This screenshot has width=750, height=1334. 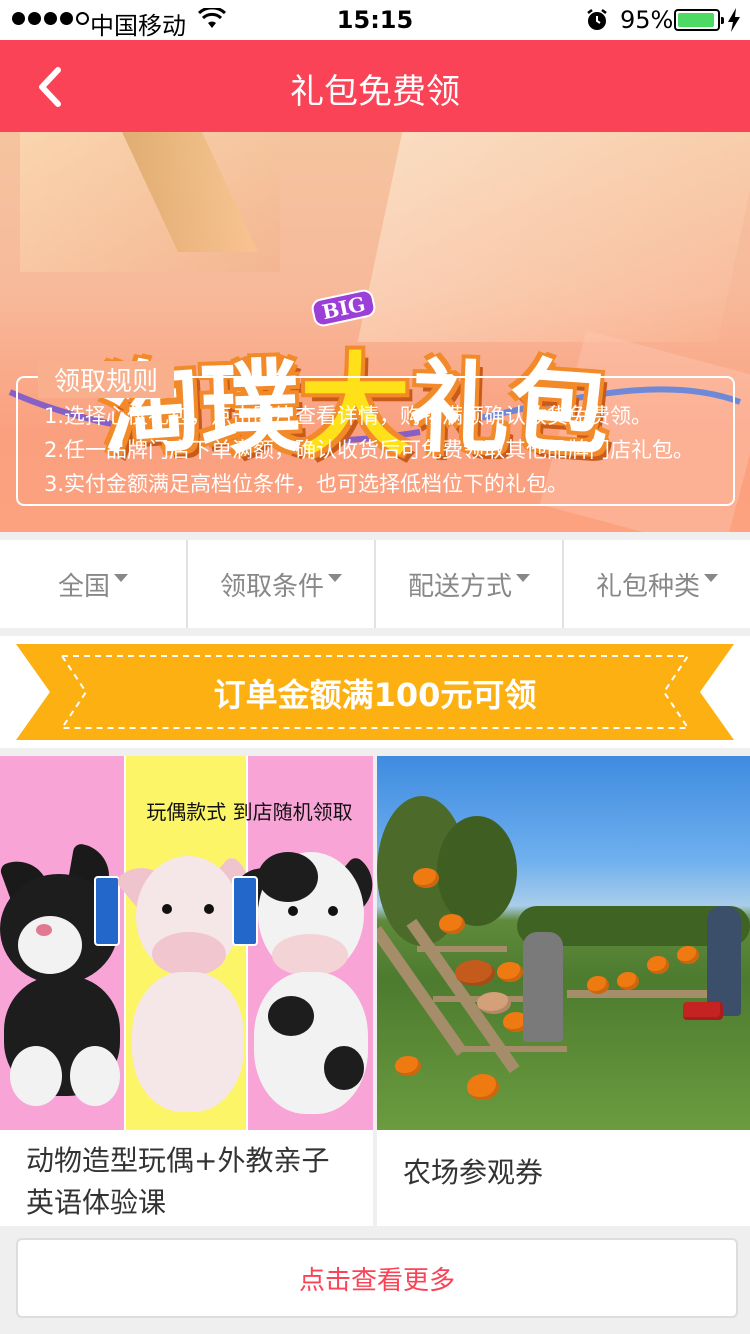 I want to click on battery-percent: 95%, so click(x=647, y=20).